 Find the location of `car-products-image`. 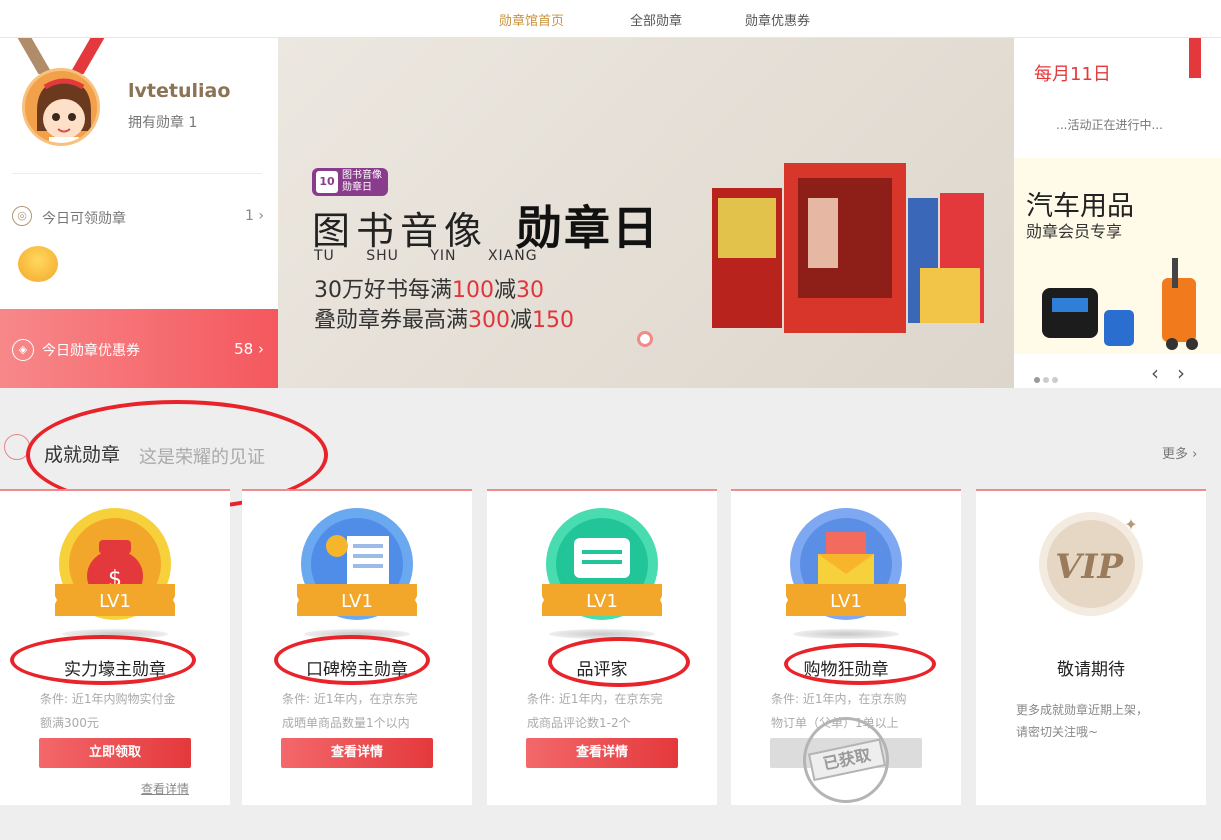

car-products-image is located at coordinates (1120, 304).